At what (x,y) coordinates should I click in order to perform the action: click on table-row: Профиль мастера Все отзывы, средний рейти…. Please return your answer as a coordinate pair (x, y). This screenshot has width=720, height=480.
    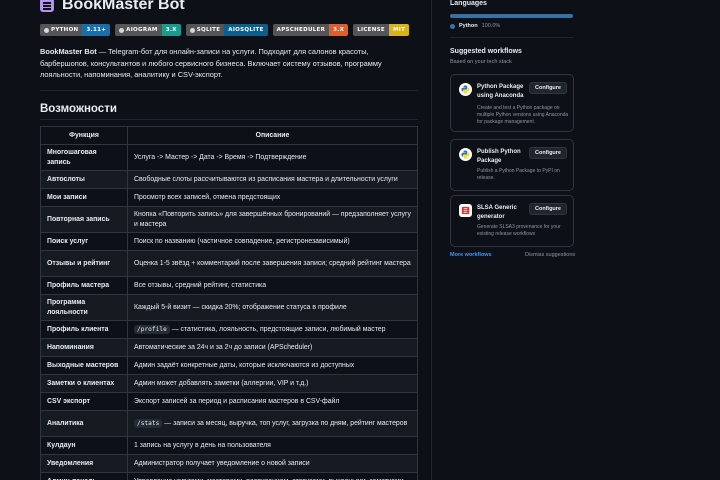
    Looking at the image, I should click on (229, 285).